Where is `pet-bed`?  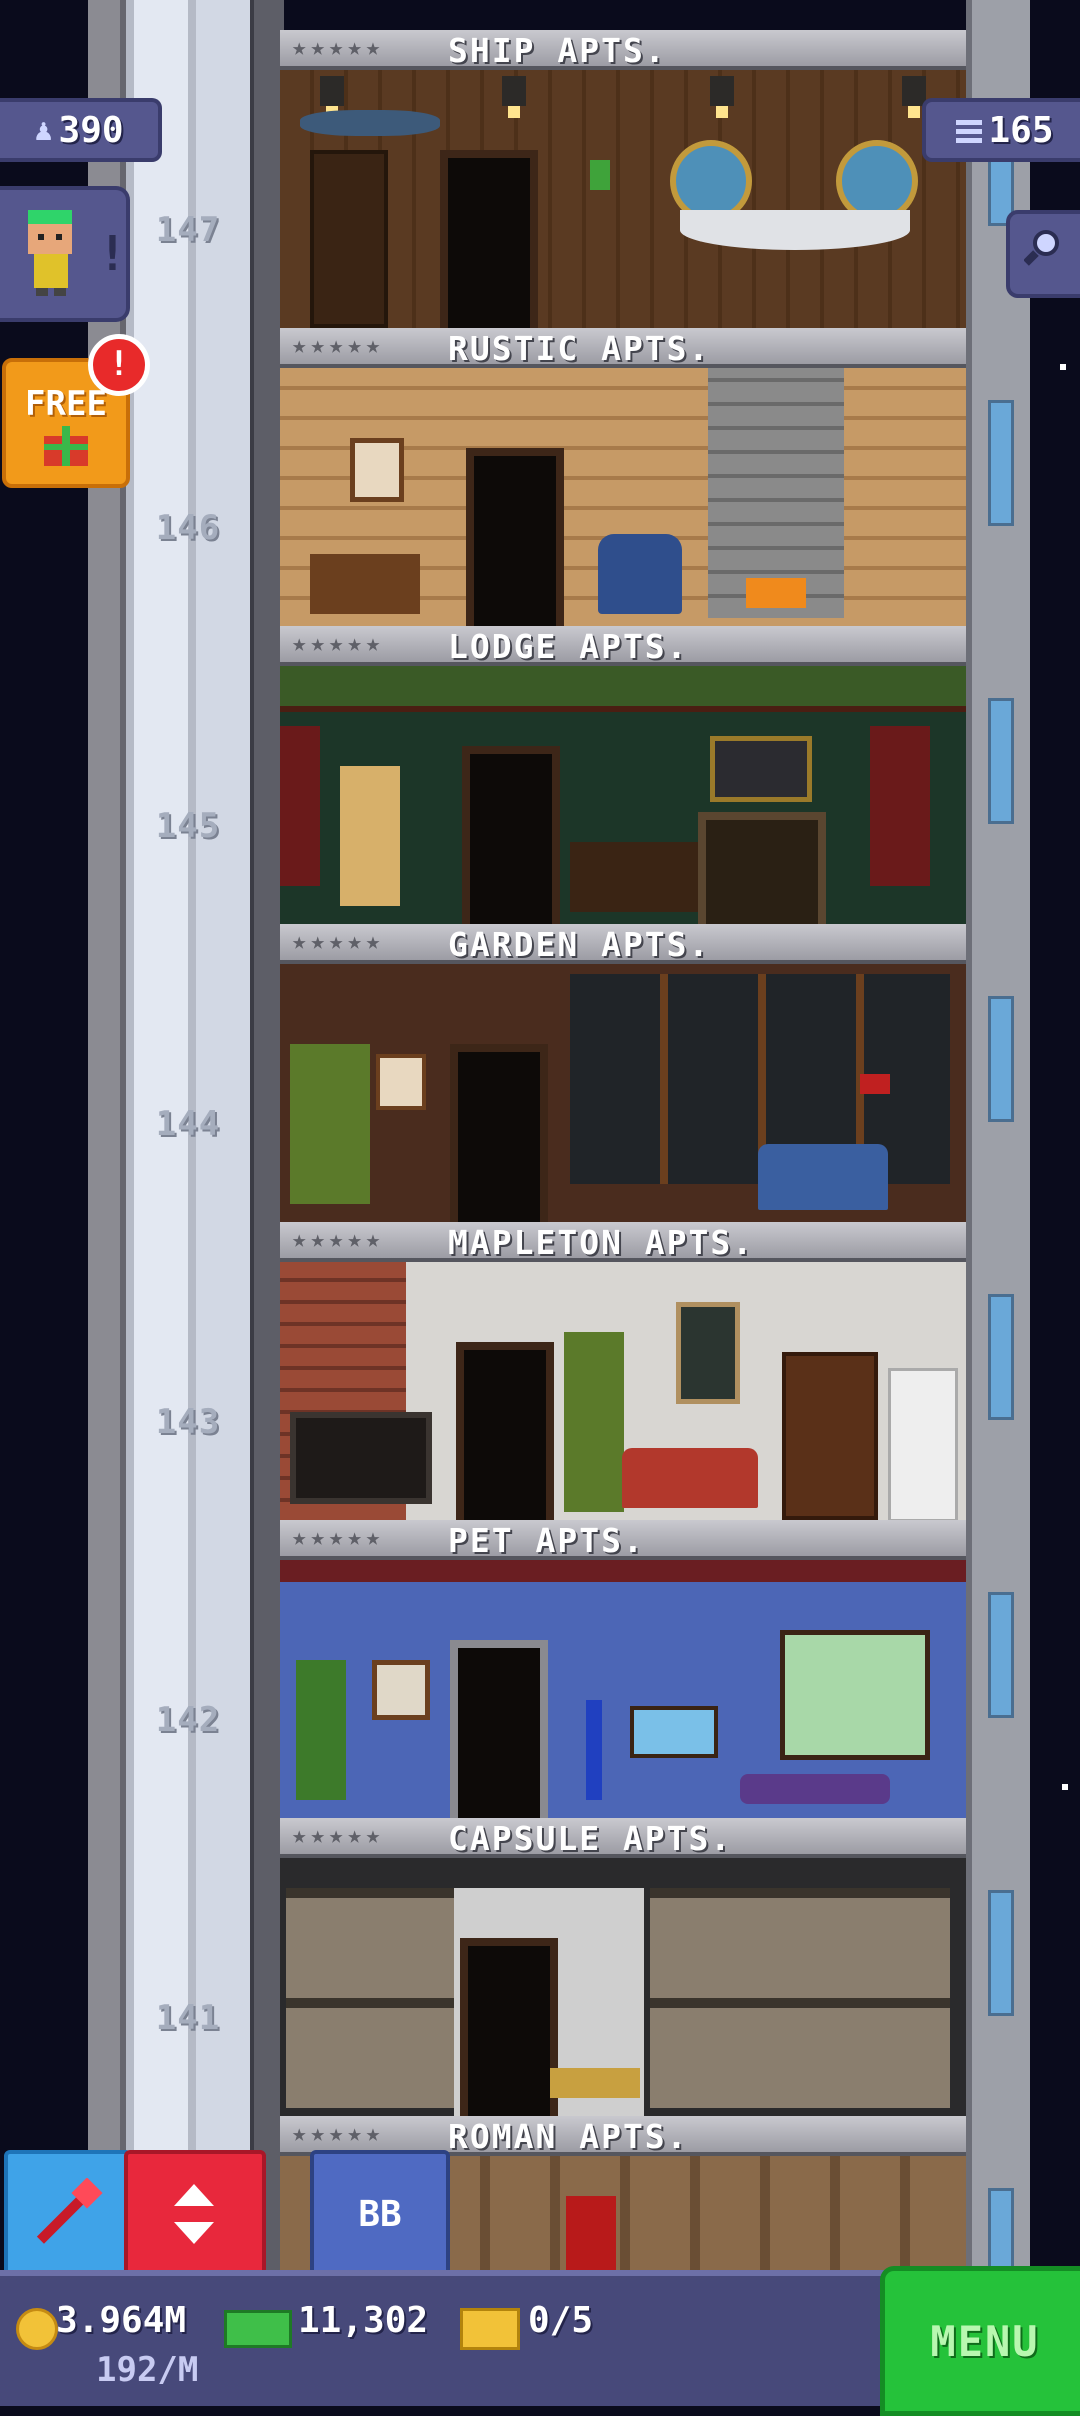
pet-bed is located at coordinates (815, 1789).